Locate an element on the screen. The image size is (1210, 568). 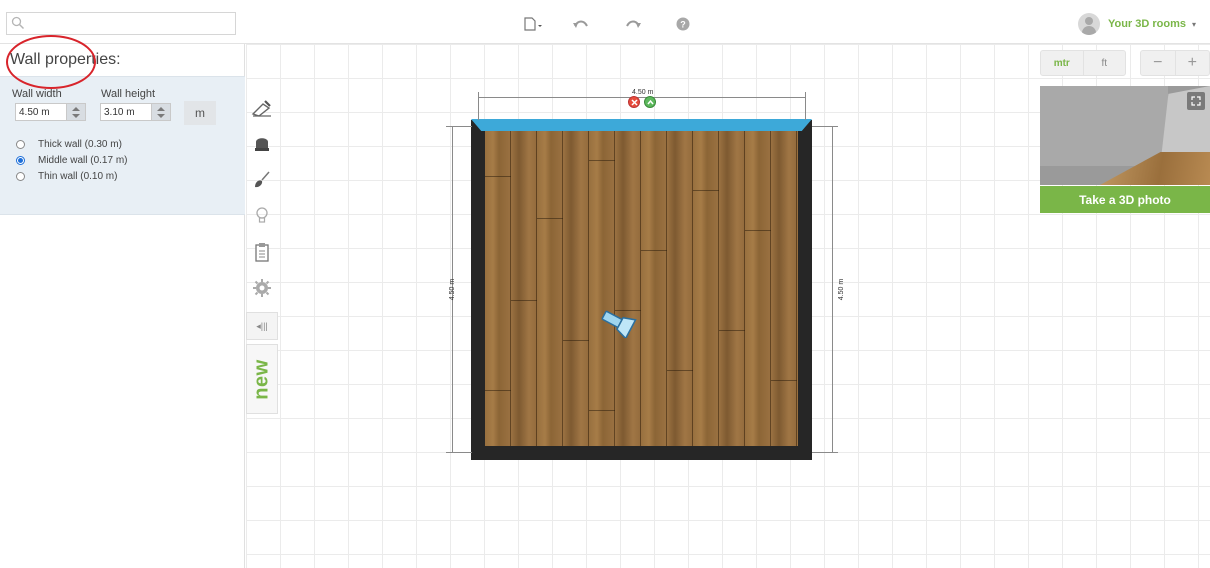
3d-preview is located at coordinates (1125, 135).